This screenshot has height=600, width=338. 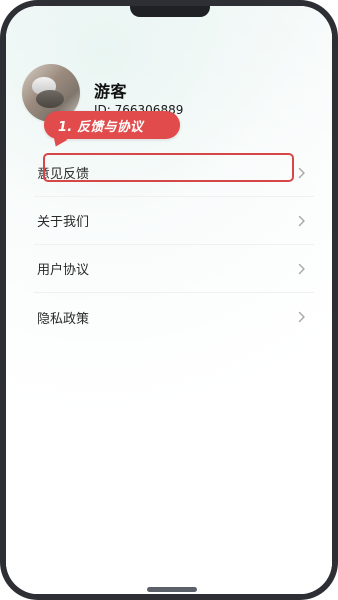 I want to click on tutorial-callout: 1. 反馈与协议, so click(x=112, y=125).